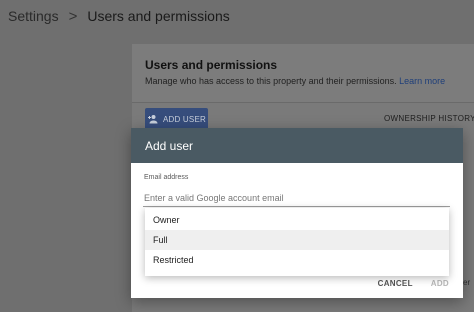 The width and height of the screenshot is (474, 312). I want to click on add-user-button: ADD USER, so click(176, 119).